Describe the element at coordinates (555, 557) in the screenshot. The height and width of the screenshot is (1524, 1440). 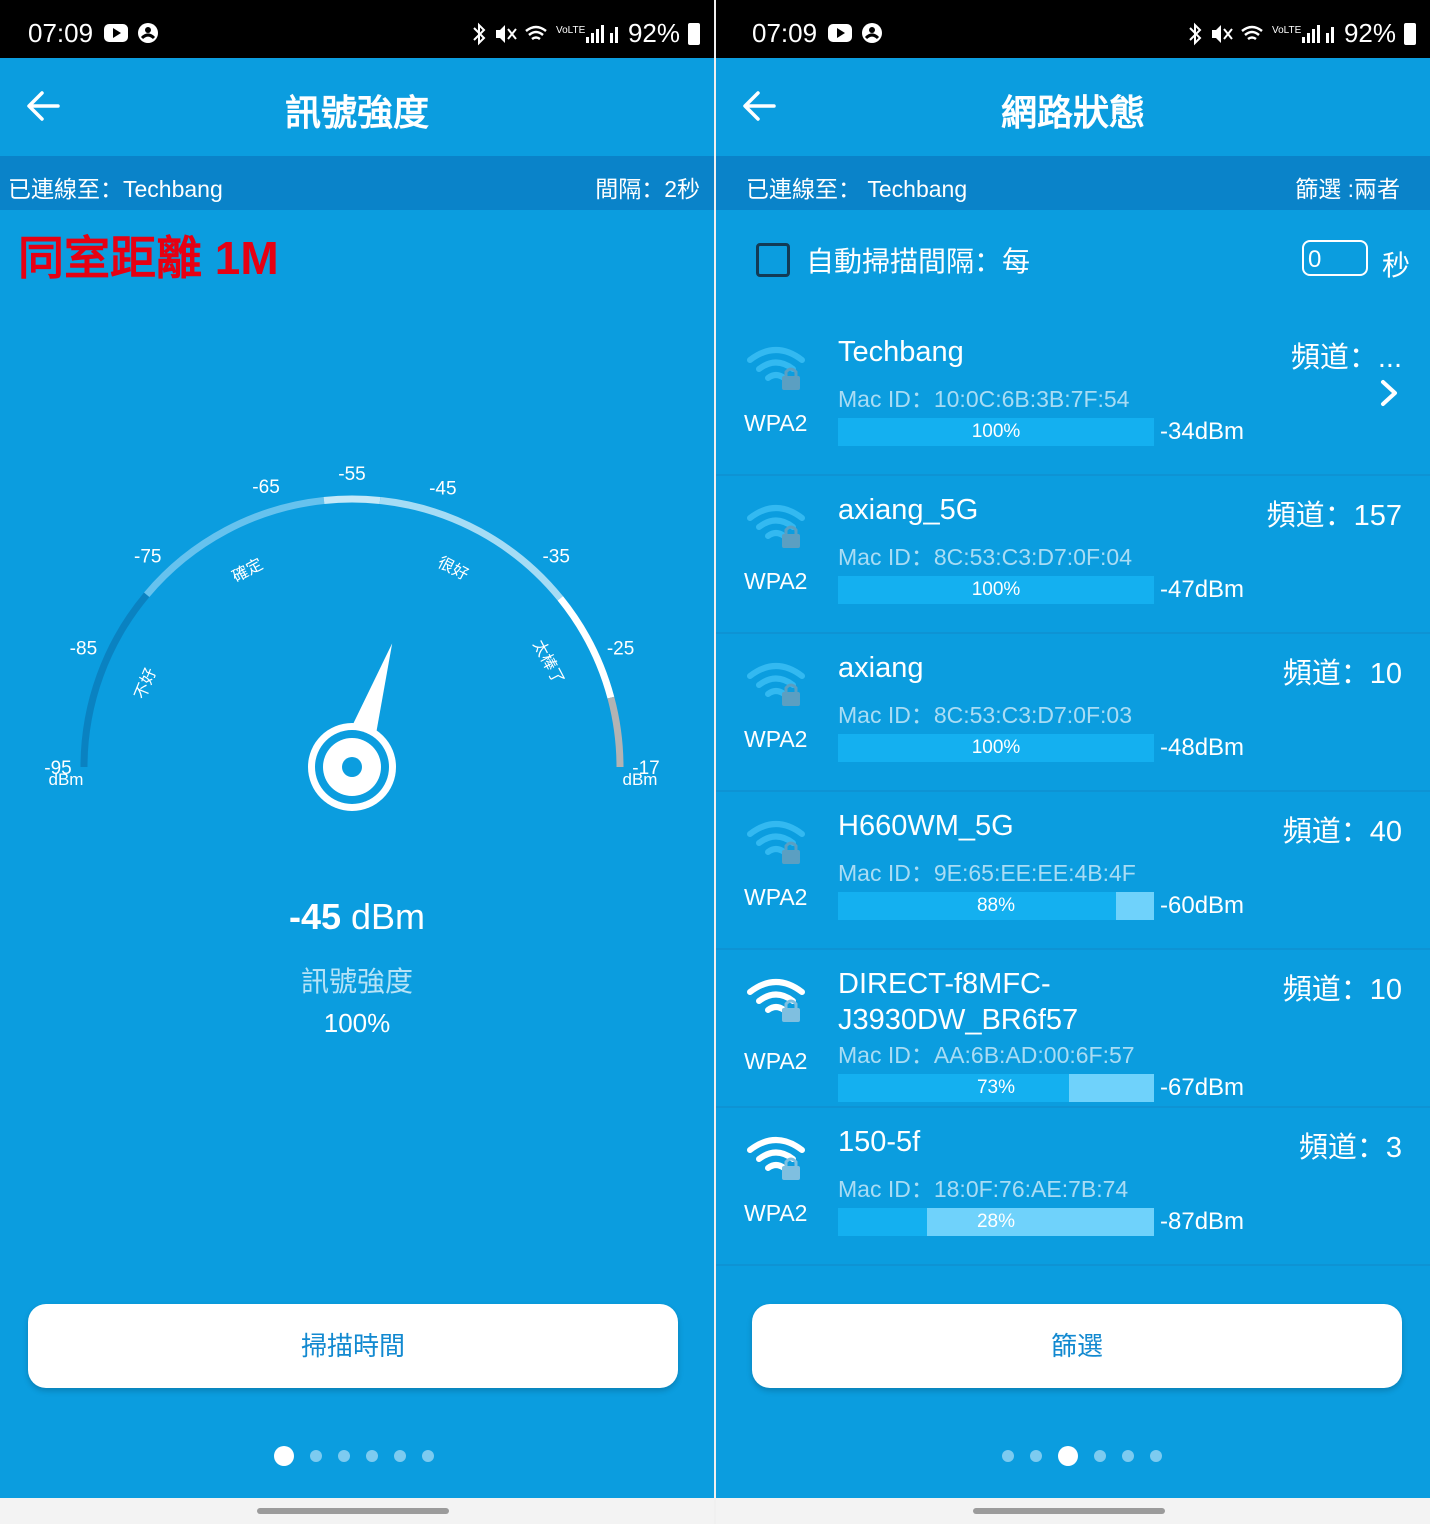
I see `gauge-tick-label: -35` at that location.